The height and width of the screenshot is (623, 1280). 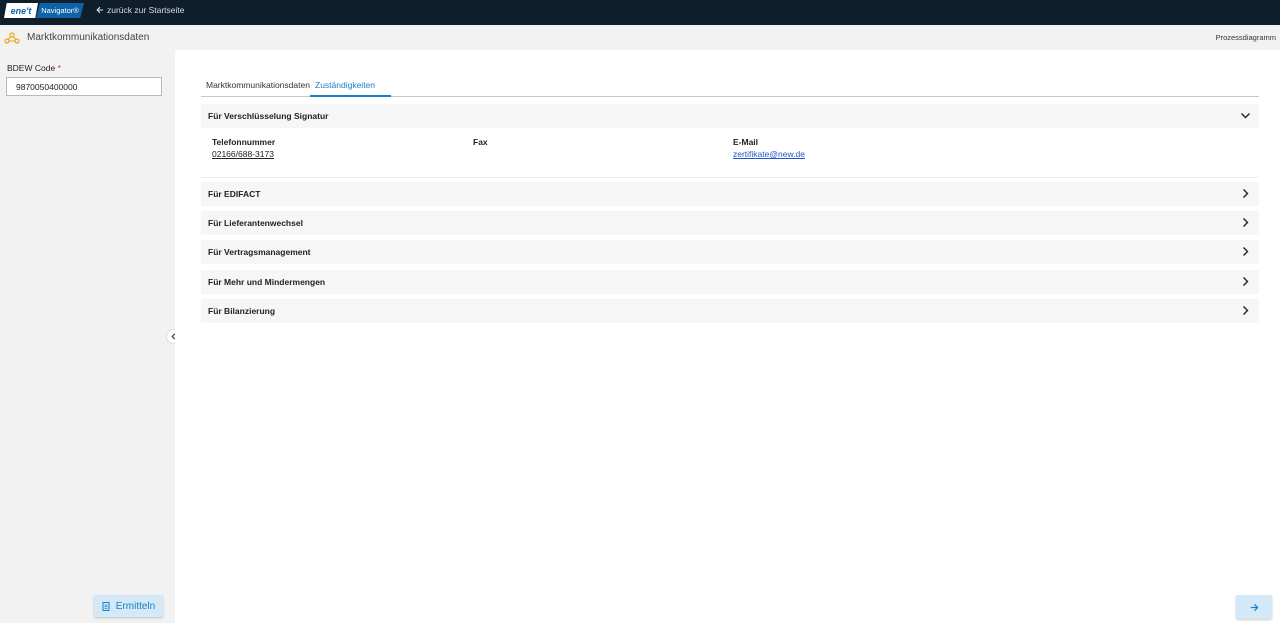 I want to click on section-title: Für Verschlüsselung Signatur, so click(x=268, y=116).